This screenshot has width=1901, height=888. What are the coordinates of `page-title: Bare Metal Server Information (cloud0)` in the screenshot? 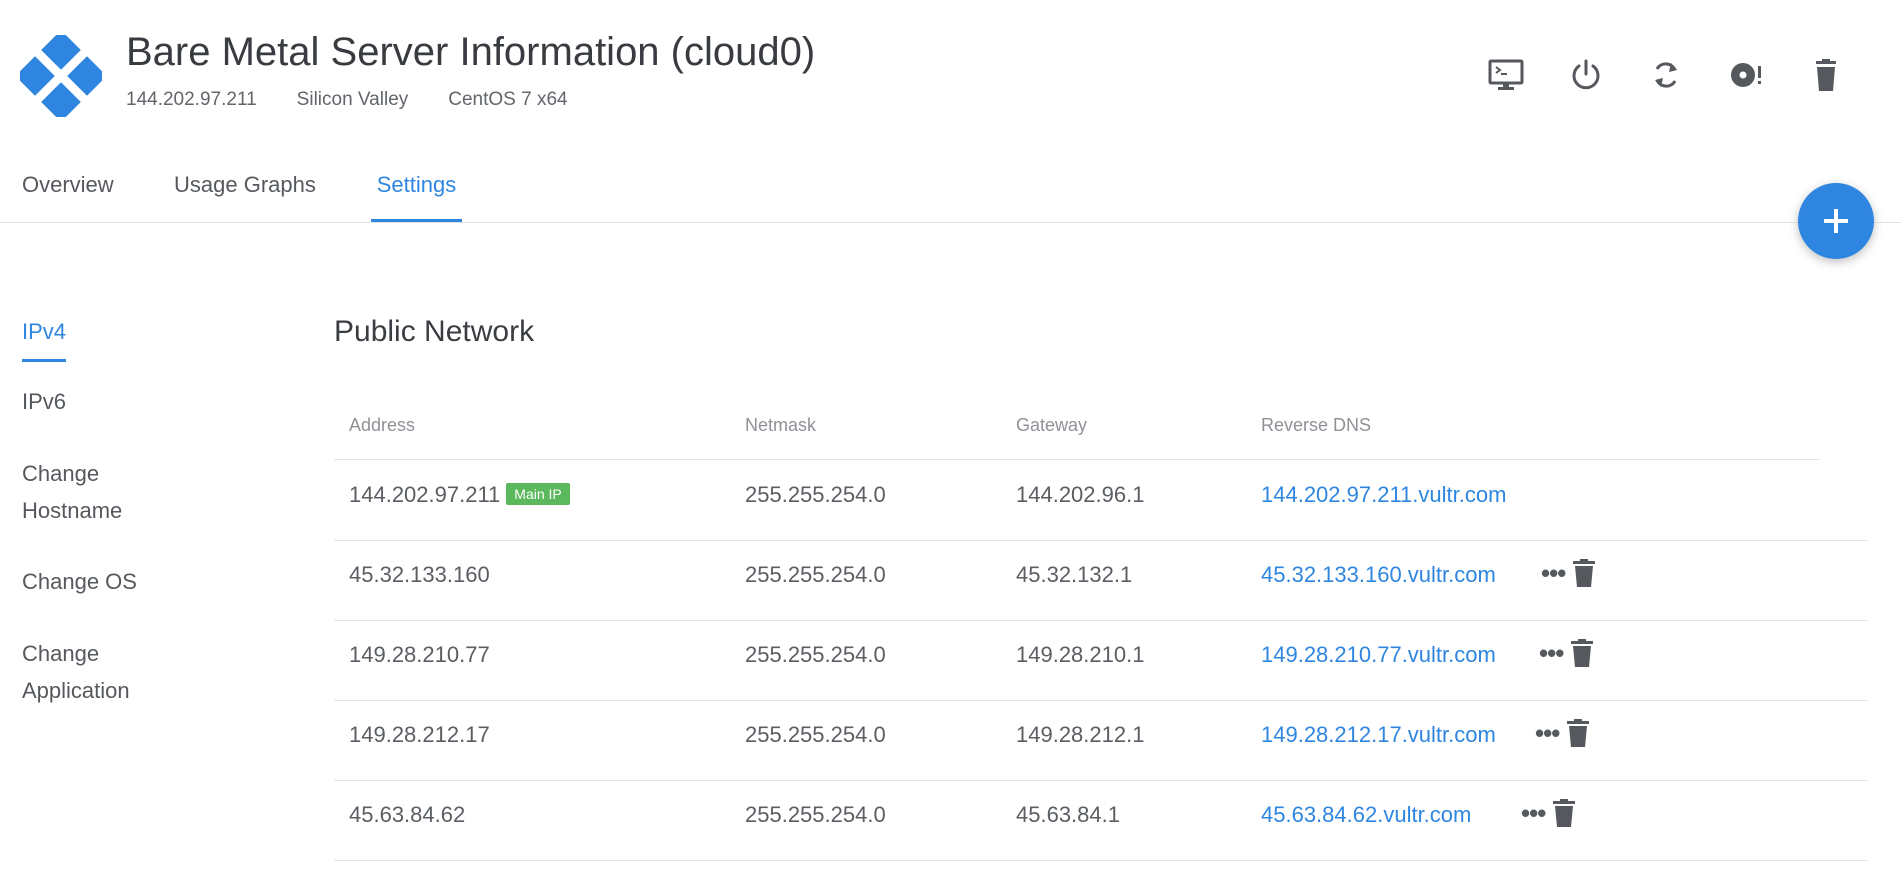 It's located at (471, 52).